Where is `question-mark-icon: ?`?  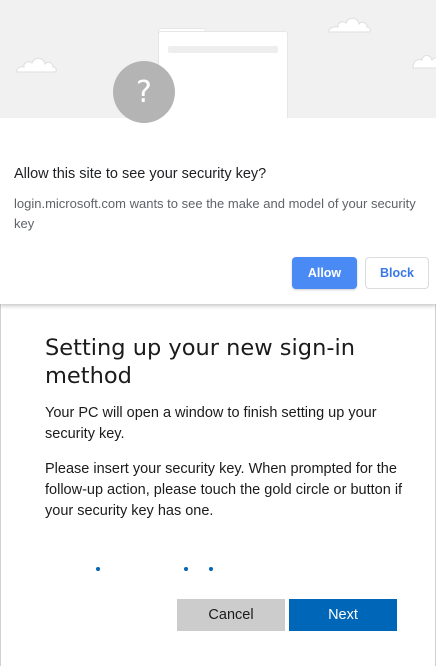
question-mark-icon: ? is located at coordinates (144, 92).